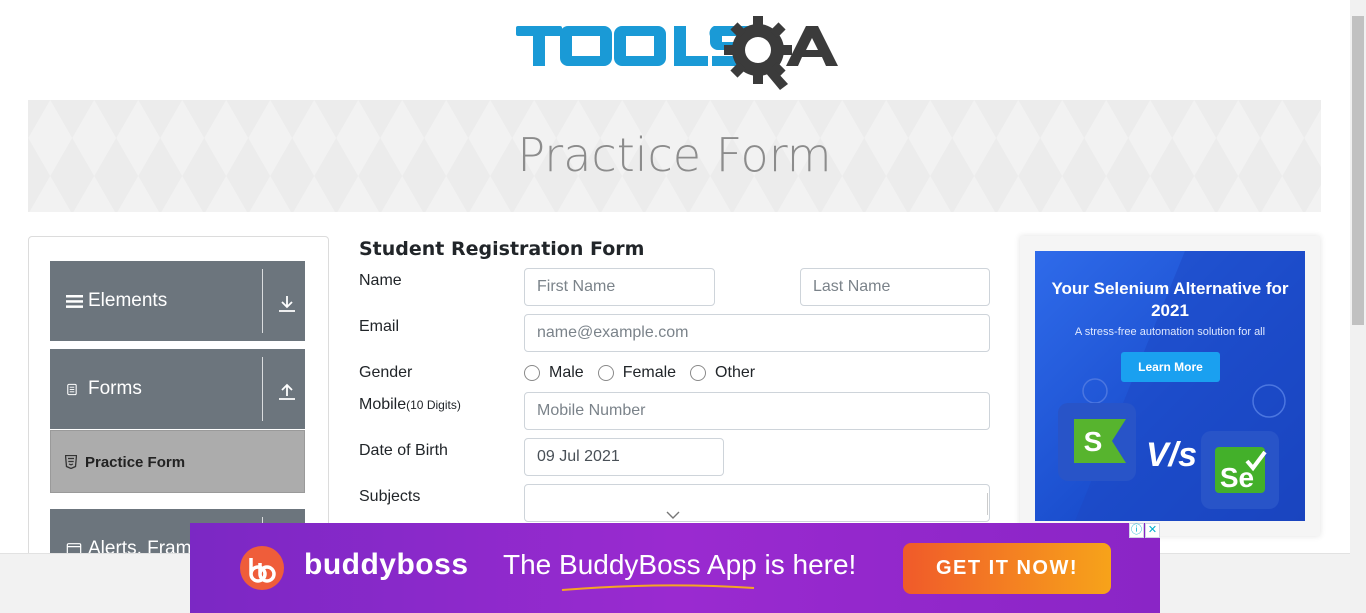 This screenshot has width=1366, height=613. I want to click on dob-input, so click(624, 457).